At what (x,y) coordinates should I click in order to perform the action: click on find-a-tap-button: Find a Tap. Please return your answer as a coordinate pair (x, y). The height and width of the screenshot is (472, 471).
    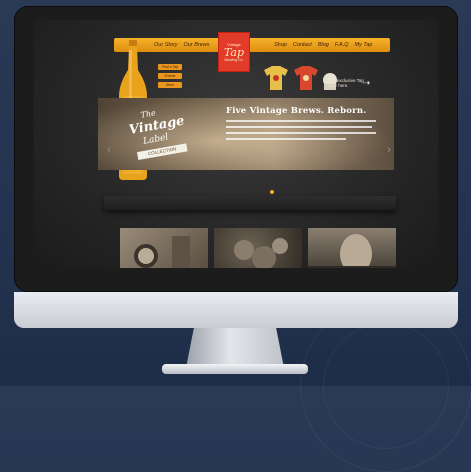
    Looking at the image, I should click on (170, 67).